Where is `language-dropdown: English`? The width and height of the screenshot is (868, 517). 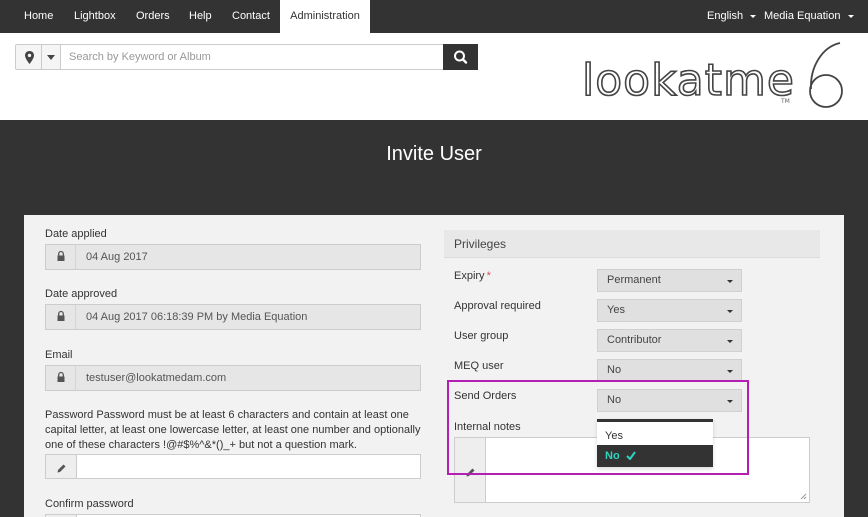
language-dropdown: English is located at coordinates (732, 16).